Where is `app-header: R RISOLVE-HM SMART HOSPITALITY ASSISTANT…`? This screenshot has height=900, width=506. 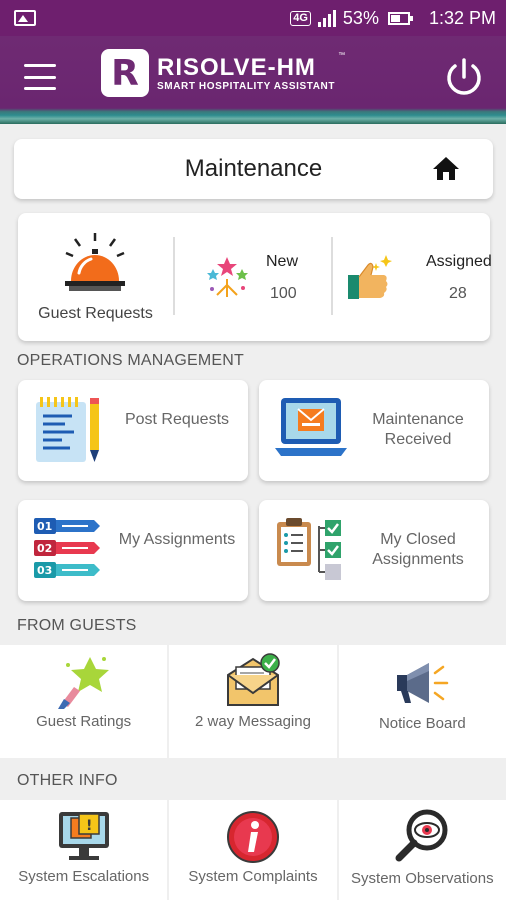
app-header: R RISOLVE-HM SMART HOSPITALITY ASSISTANT… is located at coordinates (253, 80).